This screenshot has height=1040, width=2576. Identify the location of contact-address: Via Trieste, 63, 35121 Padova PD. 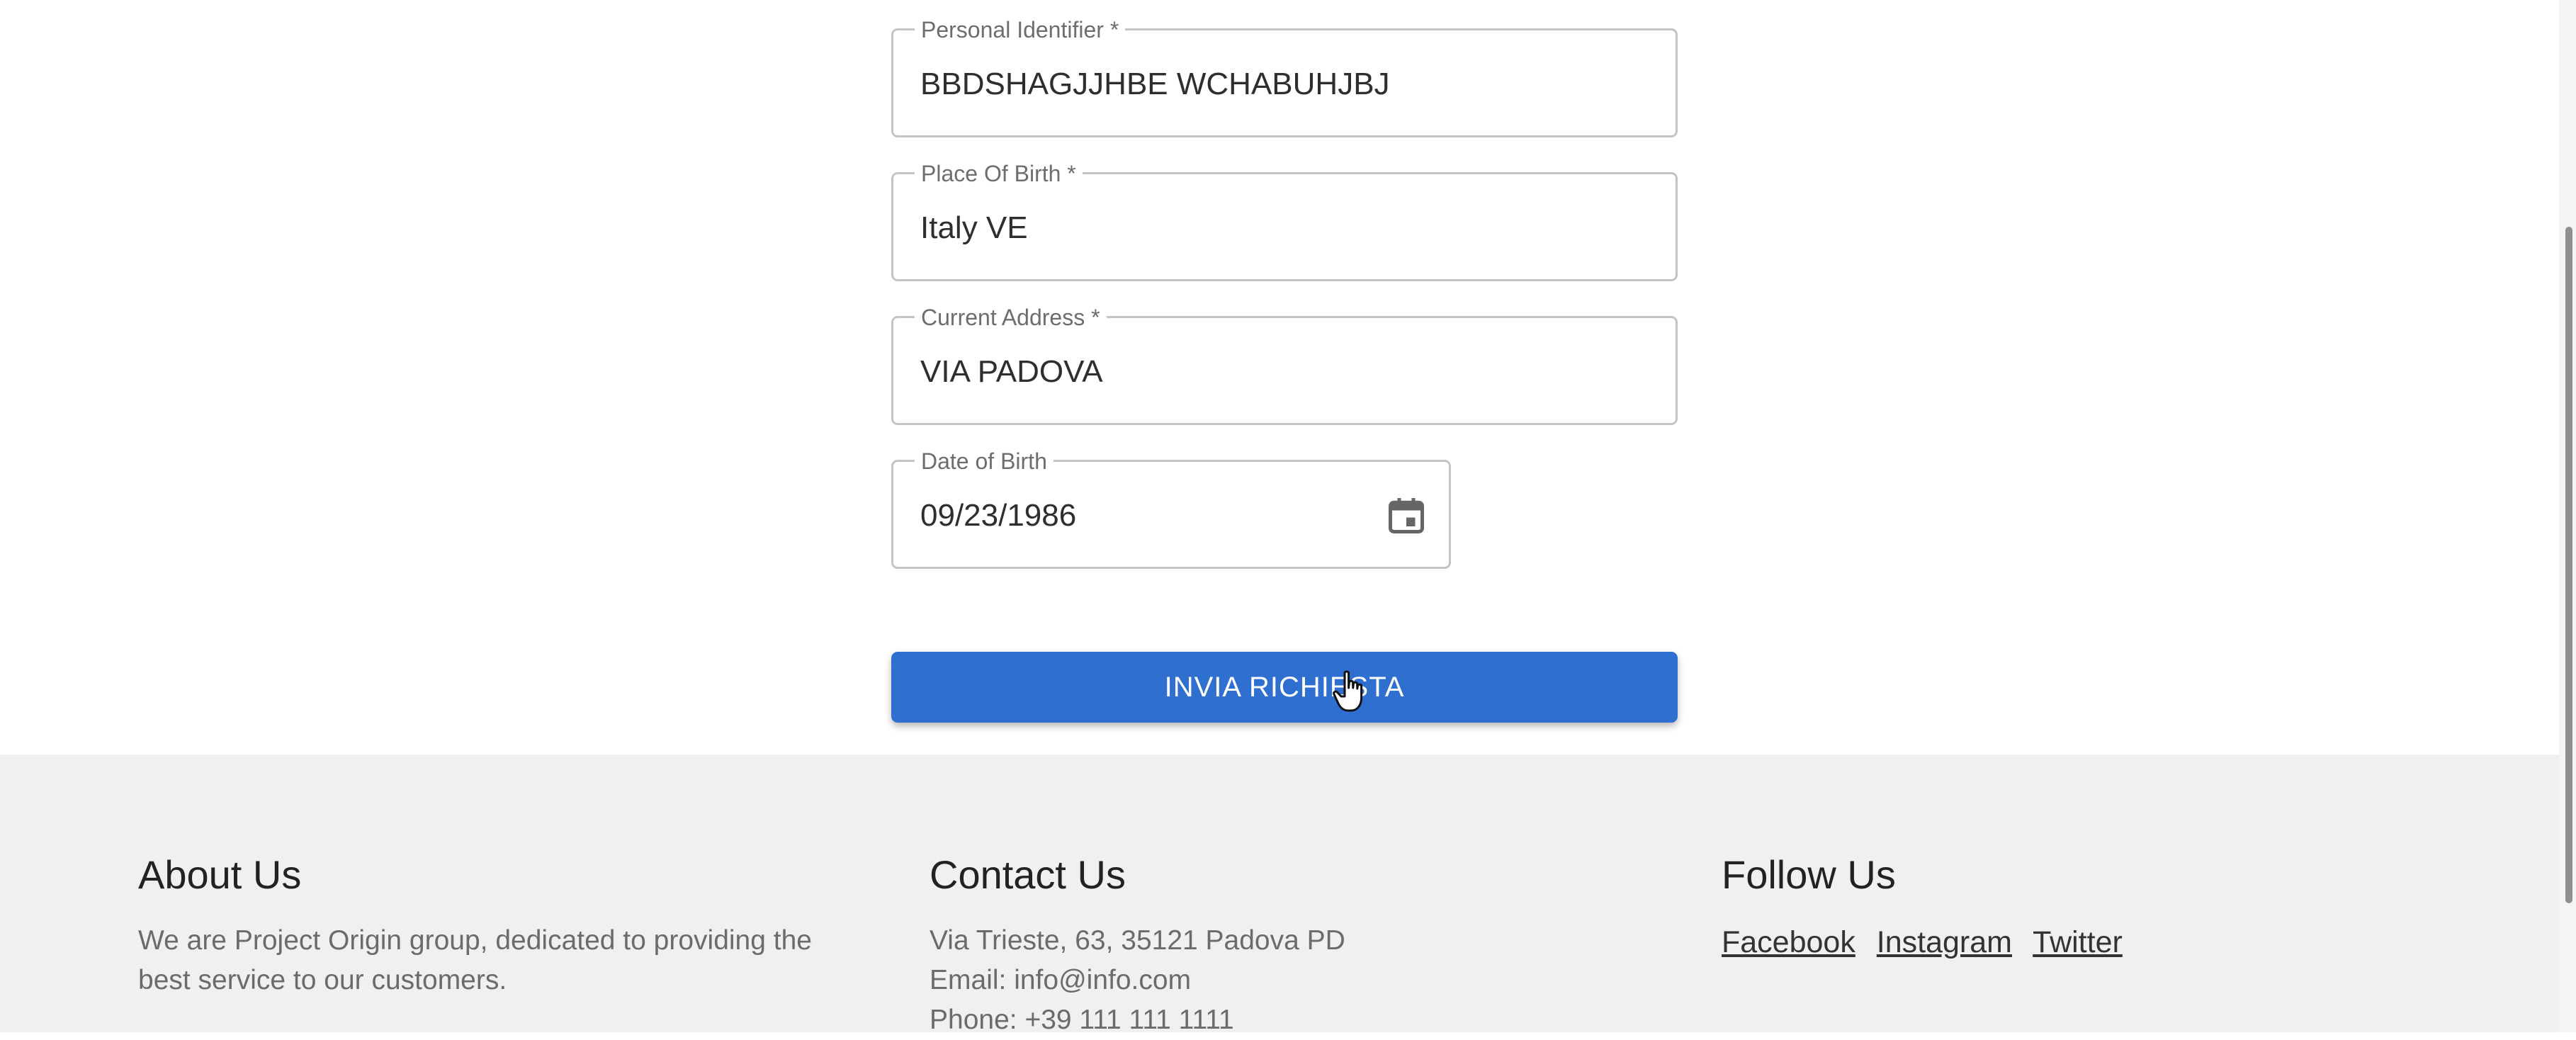
(1137, 941).